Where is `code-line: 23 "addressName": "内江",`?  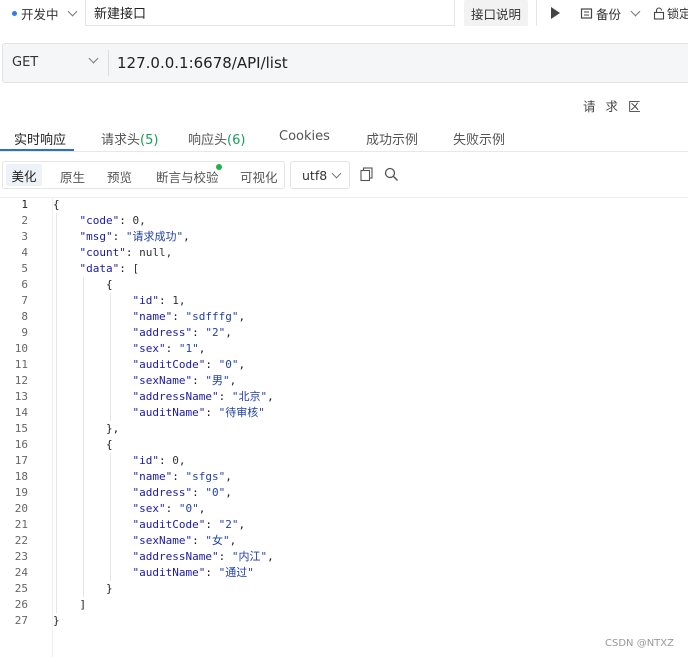 code-line: 23 "addressName": "内江", is located at coordinates (137, 557).